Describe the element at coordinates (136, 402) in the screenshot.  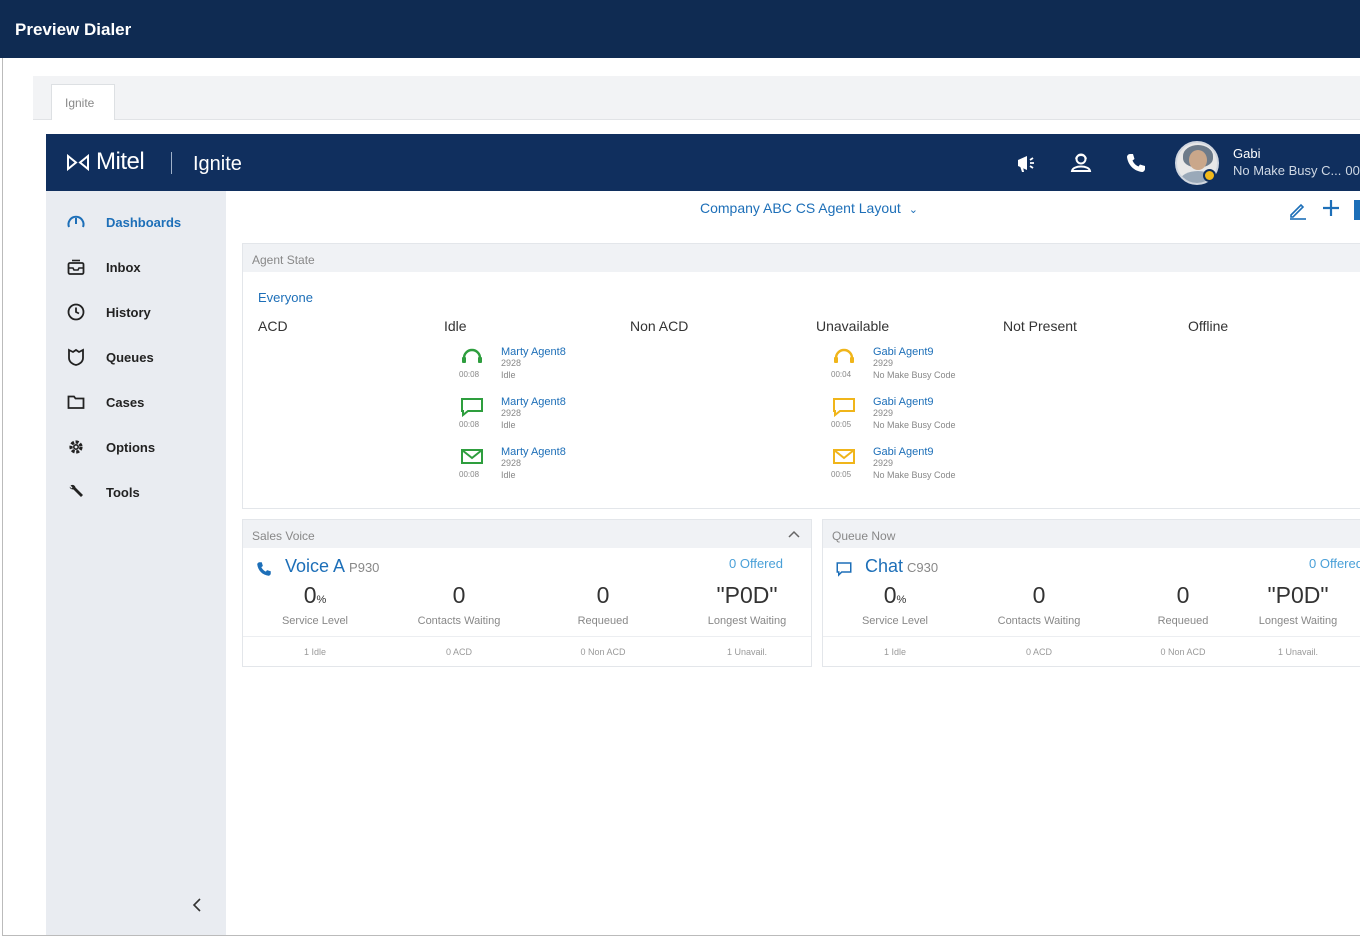
I see `sidebar-item-cases: Cases` at that location.